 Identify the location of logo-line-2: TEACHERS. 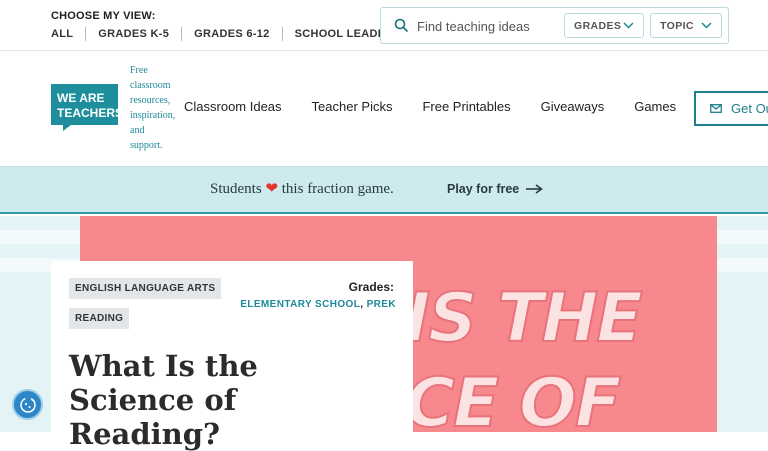
(87, 113).